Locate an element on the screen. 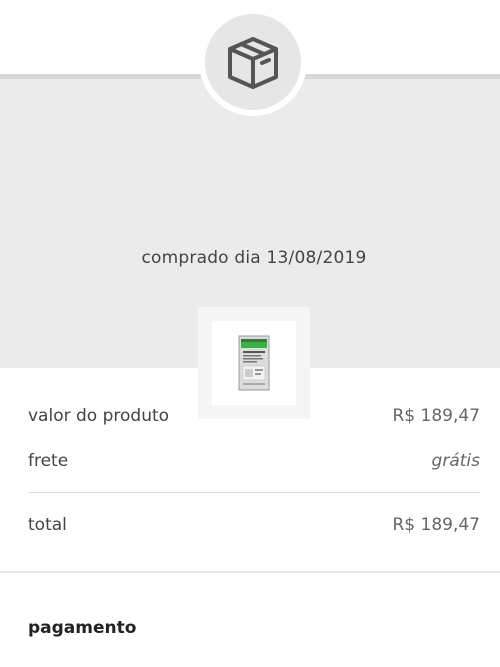  product-image-container is located at coordinates (254, 363).